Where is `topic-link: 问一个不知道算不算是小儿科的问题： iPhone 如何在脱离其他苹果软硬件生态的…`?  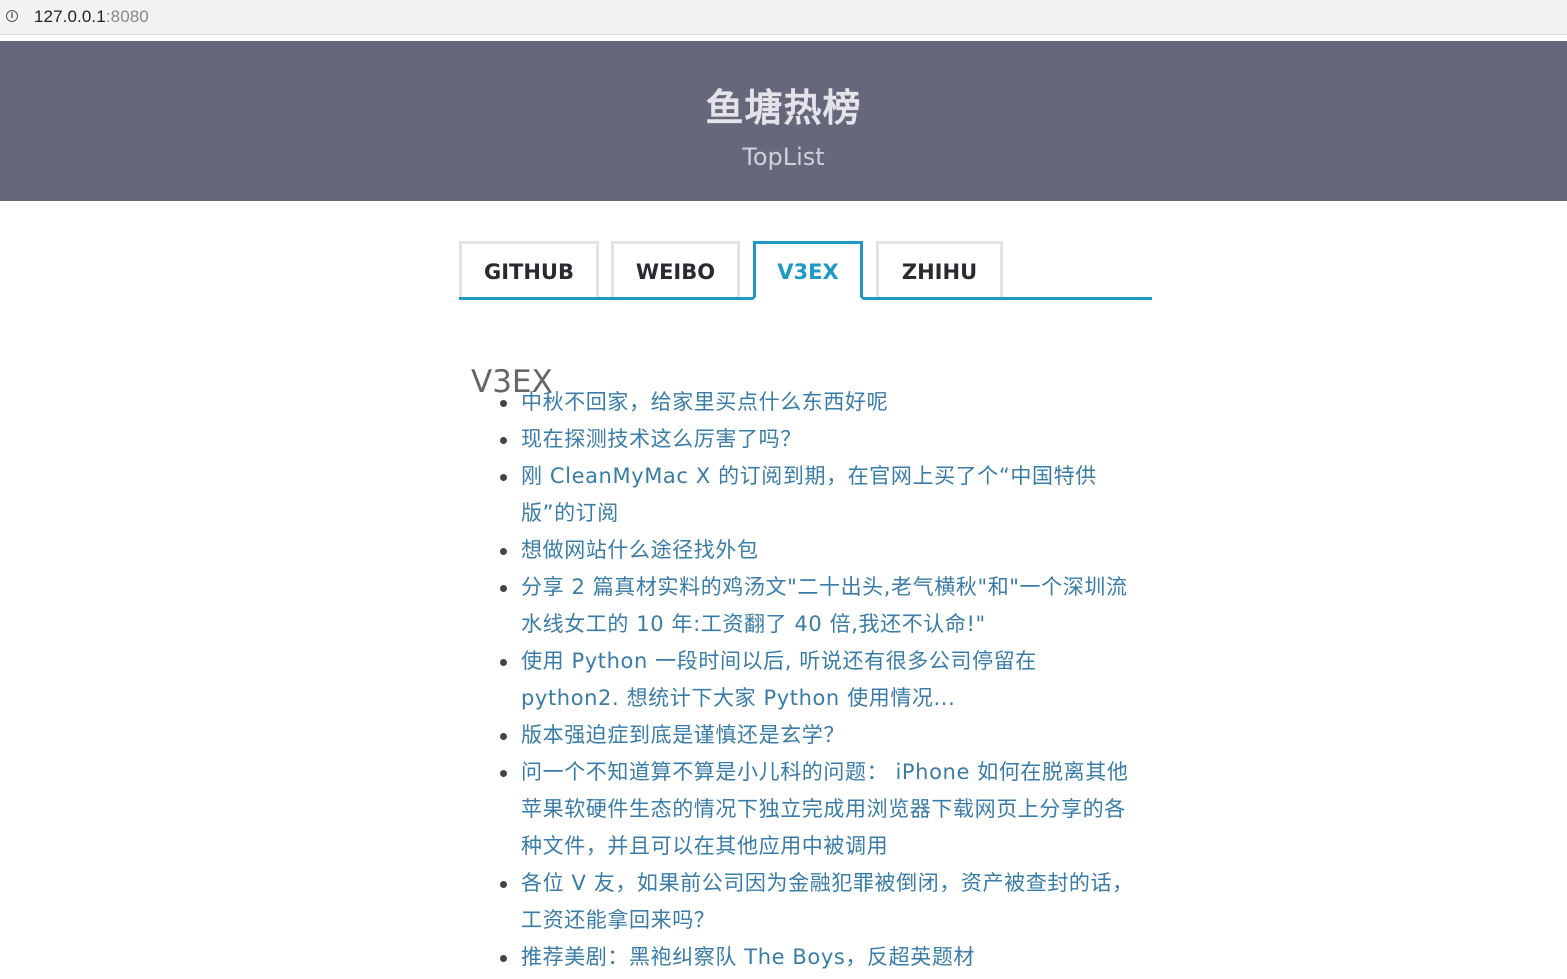 topic-link: 问一个不知道算不算是小儿科的问题： iPhone 如何在脱离其他苹果软硬件生态的… is located at coordinates (824, 809).